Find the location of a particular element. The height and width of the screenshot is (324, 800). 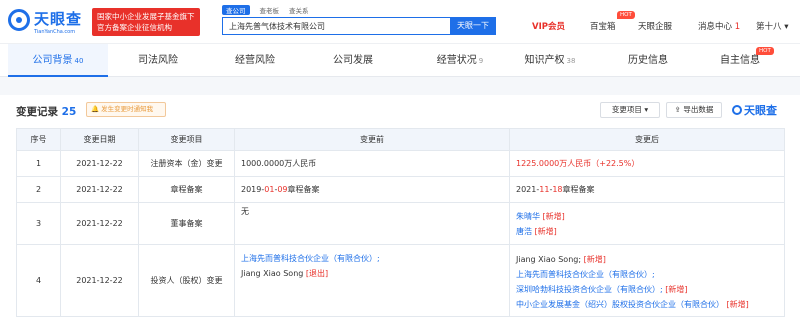

search-tab-relation: 查关系 is located at coordinates (299, 10).